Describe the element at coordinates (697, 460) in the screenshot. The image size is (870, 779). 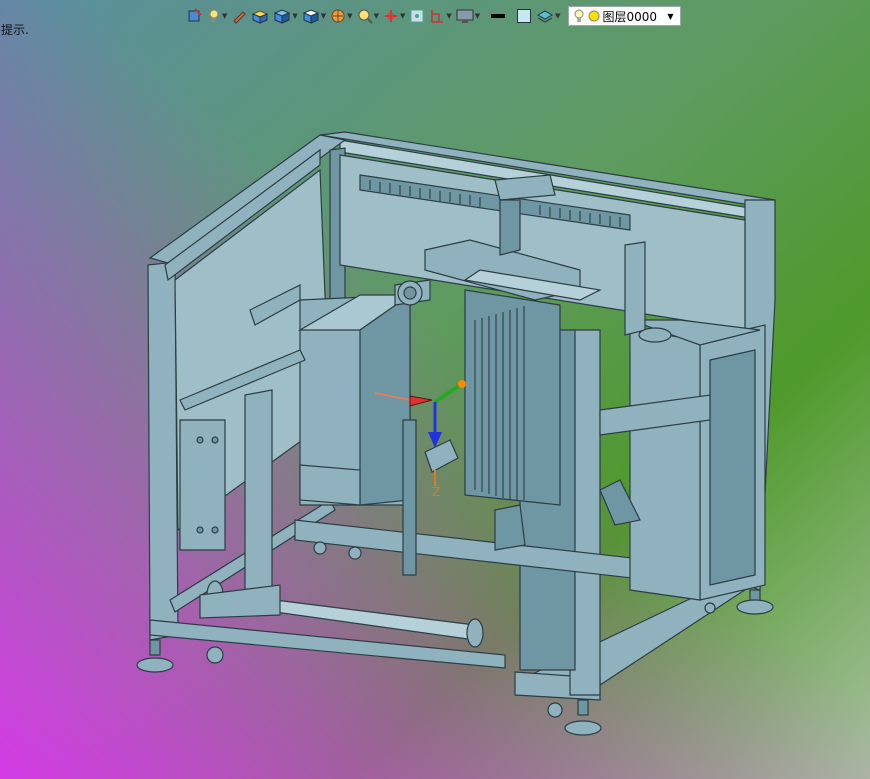
I see `side-cabinet` at that location.